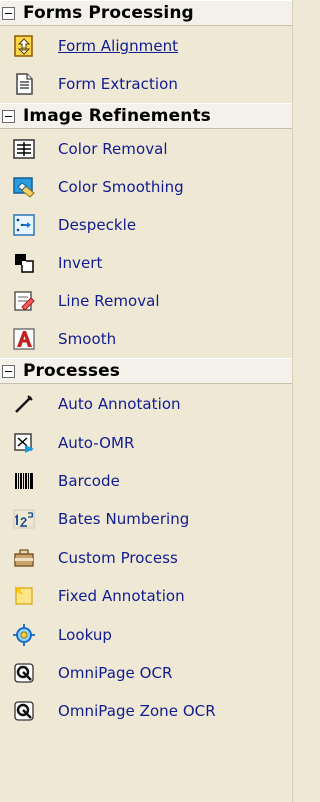 Image resolution: width=320 pixels, height=802 pixels. What do you see at coordinates (24, 187) in the screenshot?
I see `color-smoothing-icon` at bounding box center [24, 187].